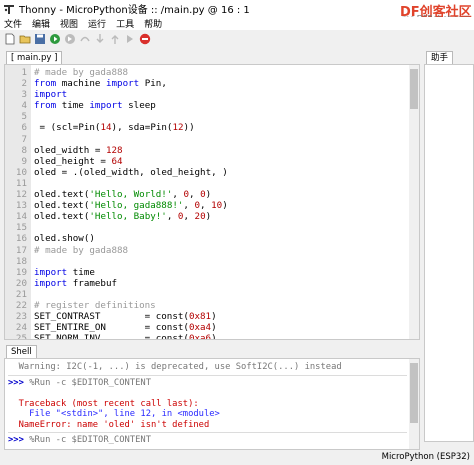 This screenshot has width=474, height=465. What do you see at coordinates (40, 39) in the screenshot?
I see `save-icon` at bounding box center [40, 39].